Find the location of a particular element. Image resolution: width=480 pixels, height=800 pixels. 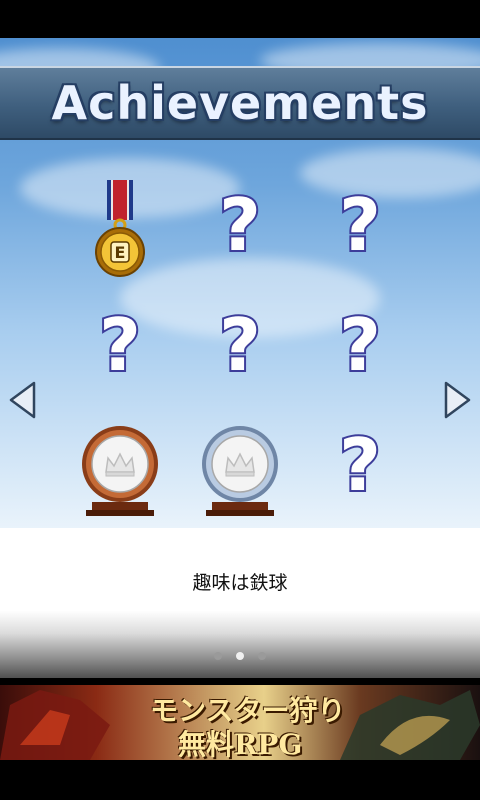

ad-banner: モンスター狩り 無料RPG is located at coordinates (240, 722).